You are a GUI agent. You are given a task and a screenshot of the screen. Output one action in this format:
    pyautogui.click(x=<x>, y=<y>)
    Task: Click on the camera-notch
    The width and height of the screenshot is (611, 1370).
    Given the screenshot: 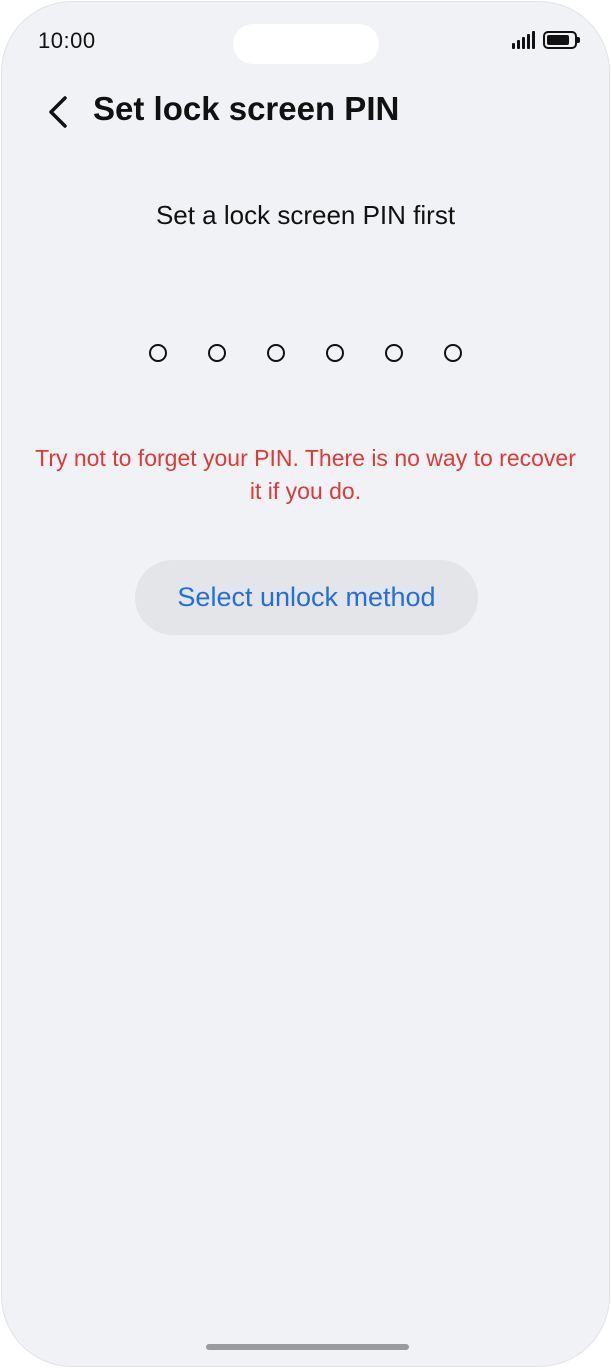 What is the action you would take?
    pyautogui.click(x=306, y=44)
    